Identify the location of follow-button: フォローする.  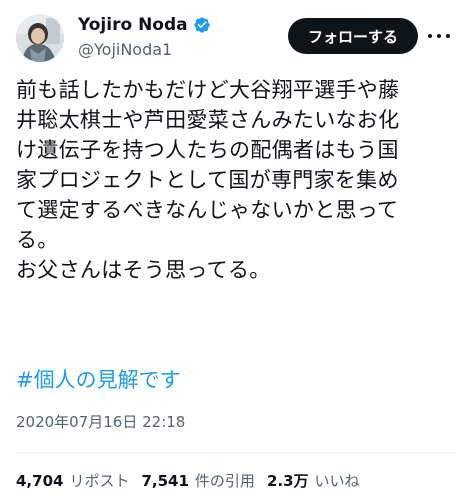
(353, 36).